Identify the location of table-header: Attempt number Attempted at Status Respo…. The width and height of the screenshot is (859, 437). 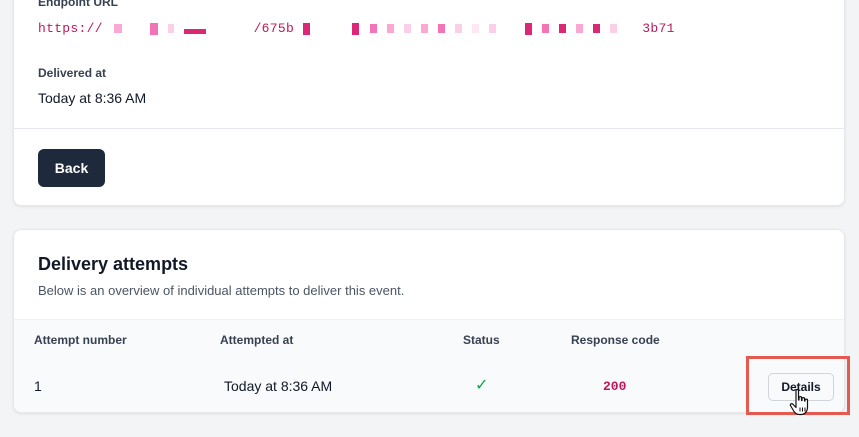
(429, 340).